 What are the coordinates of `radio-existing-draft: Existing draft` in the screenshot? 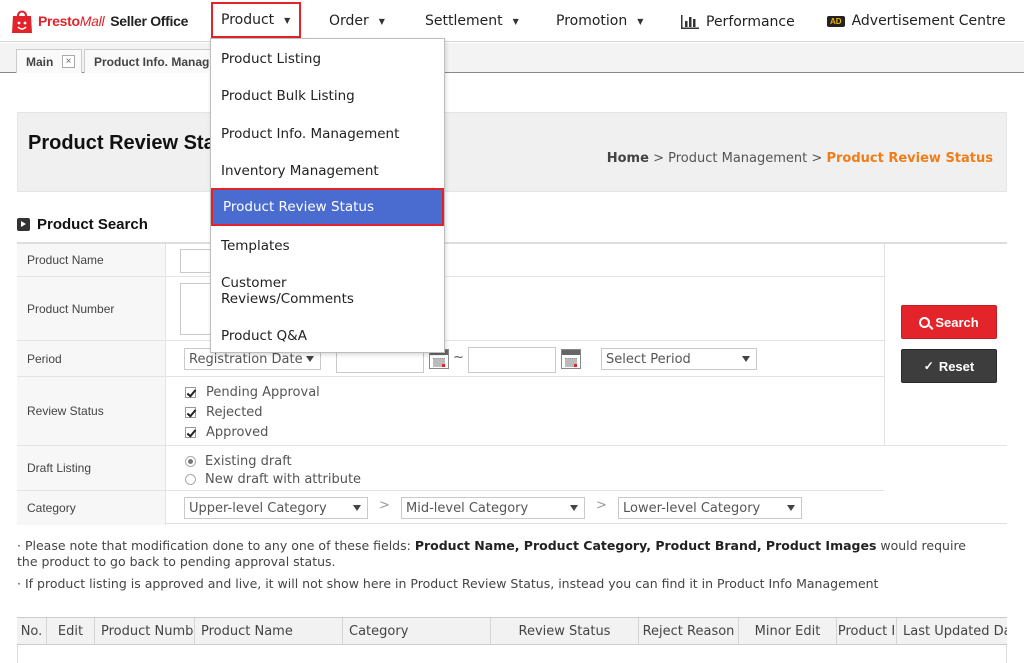 It's located at (238, 461).